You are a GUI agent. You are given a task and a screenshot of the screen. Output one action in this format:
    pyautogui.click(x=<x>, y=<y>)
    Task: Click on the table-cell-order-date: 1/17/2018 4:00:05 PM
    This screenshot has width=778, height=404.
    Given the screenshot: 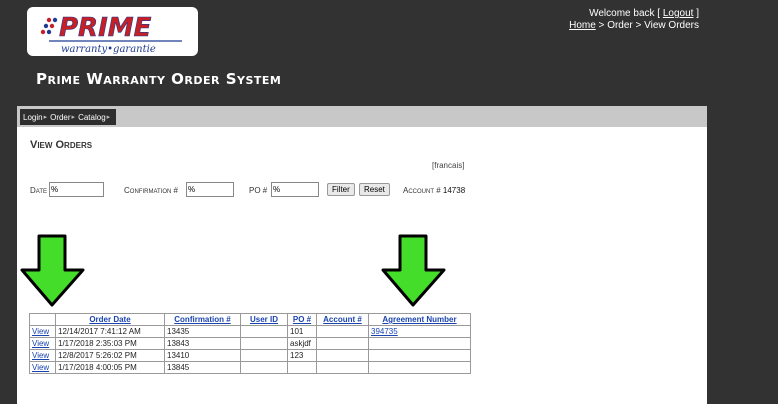 What is the action you would take?
    pyautogui.click(x=110, y=367)
    